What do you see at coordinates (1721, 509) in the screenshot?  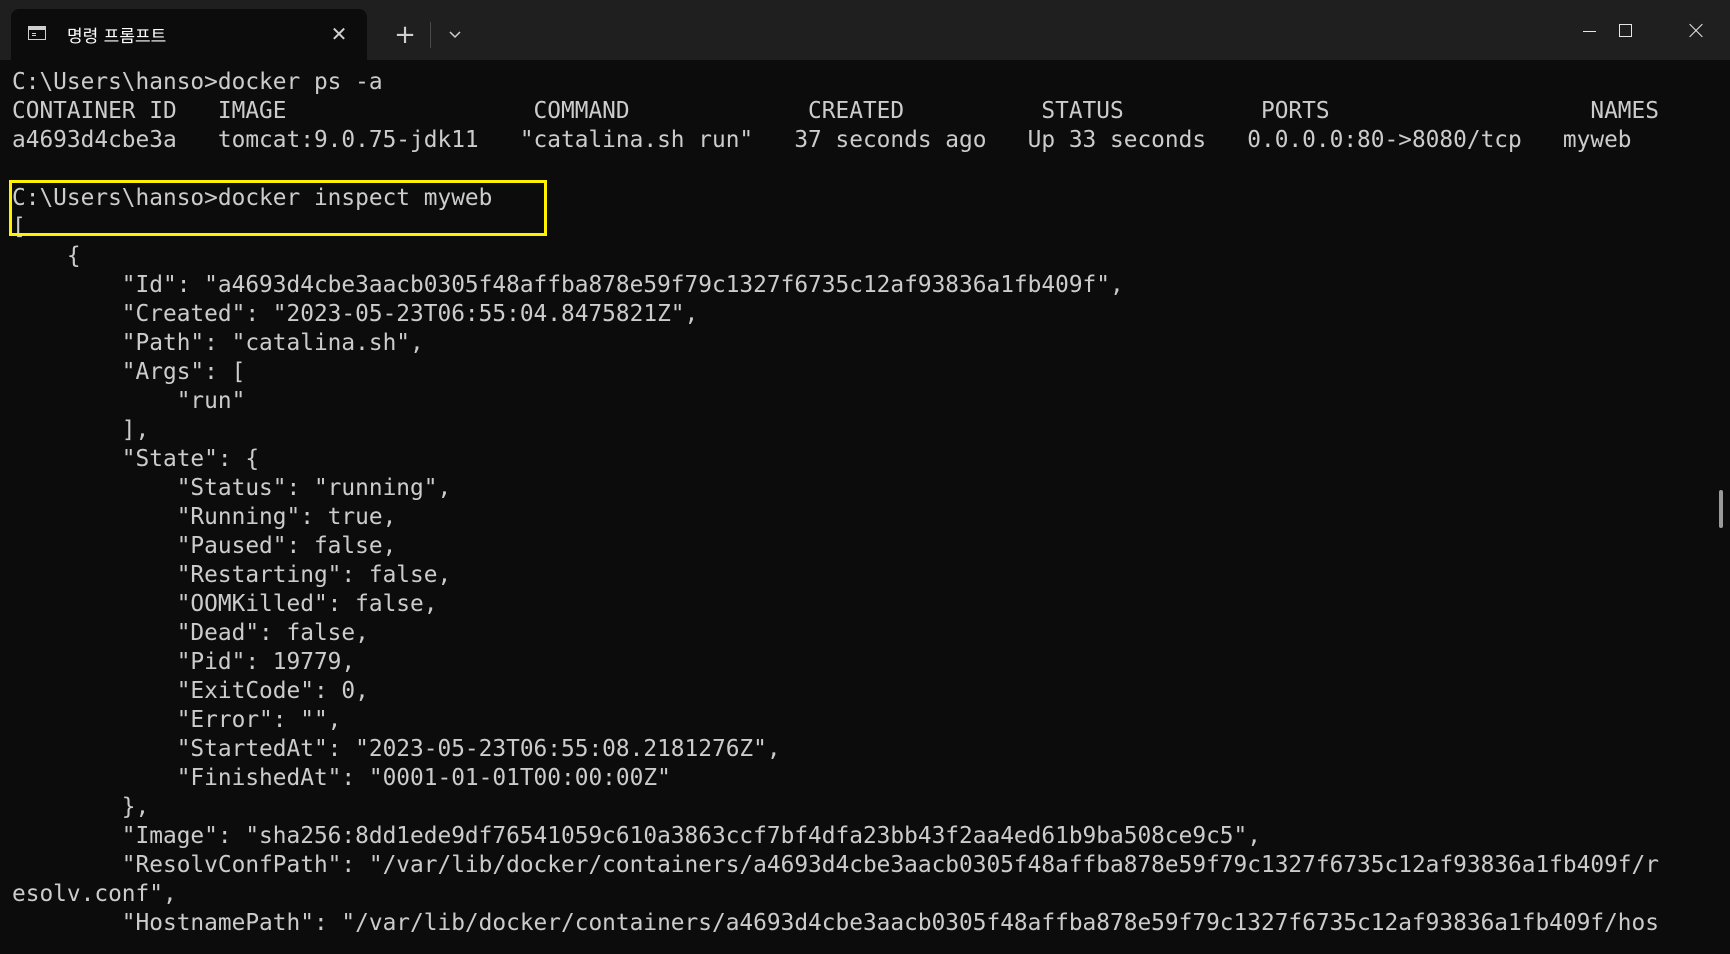 I see `scrollbar-thumb` at bounding box center [1721, 509].